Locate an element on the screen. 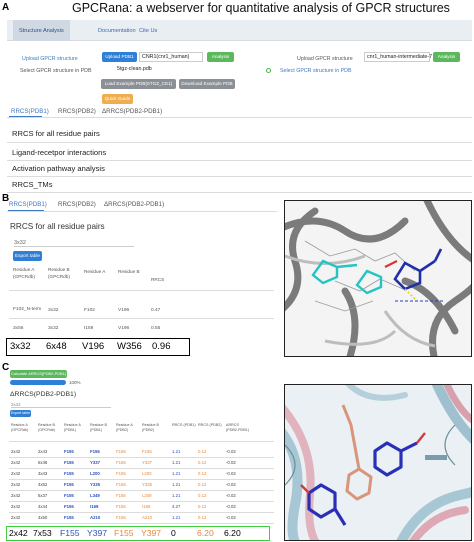 The image size is (474, 542). b-table-cell: F102_N-term is located at coordinates (27, 309).